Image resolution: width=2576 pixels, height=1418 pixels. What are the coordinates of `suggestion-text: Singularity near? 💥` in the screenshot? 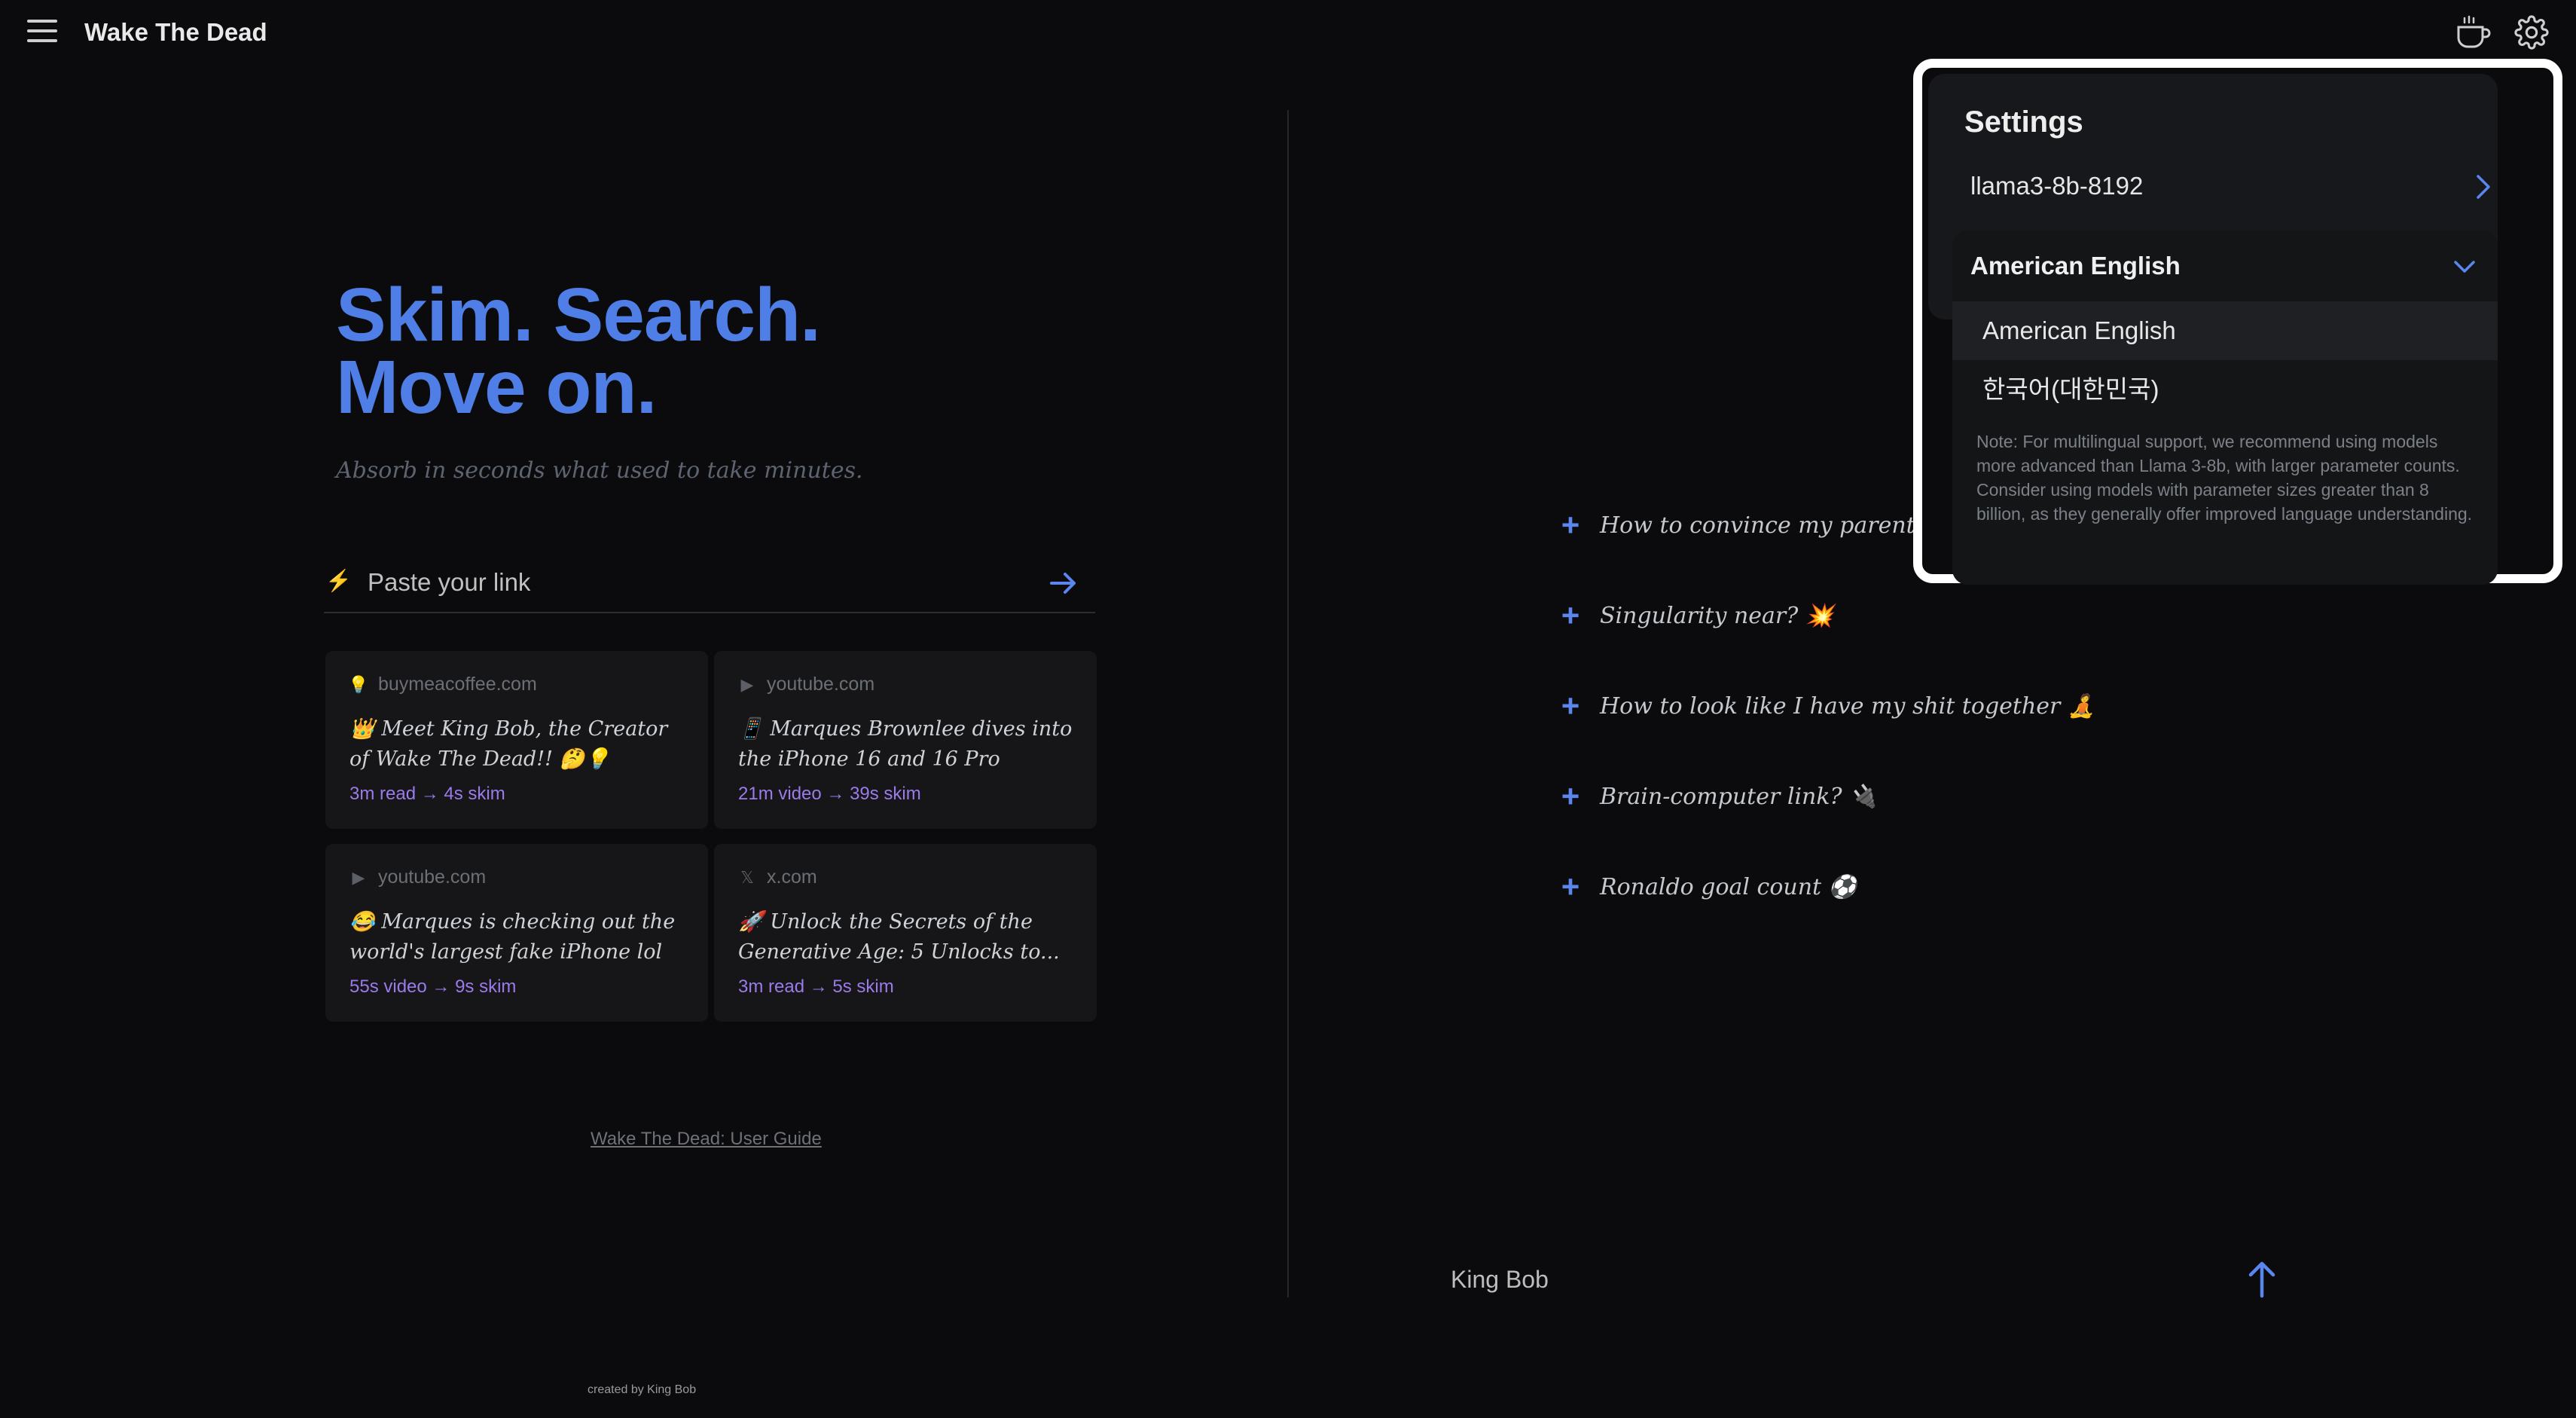 It's located at (1717, 615).